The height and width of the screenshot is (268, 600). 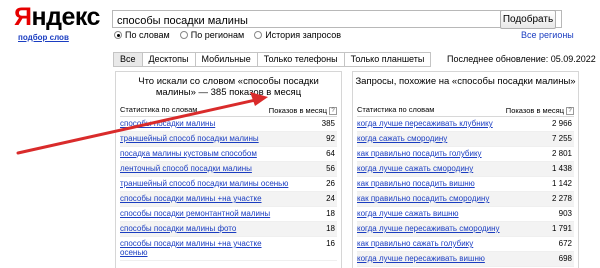 I want to click on keyword-link: посадка малины кустовым способом, so click(x=205, y=153).